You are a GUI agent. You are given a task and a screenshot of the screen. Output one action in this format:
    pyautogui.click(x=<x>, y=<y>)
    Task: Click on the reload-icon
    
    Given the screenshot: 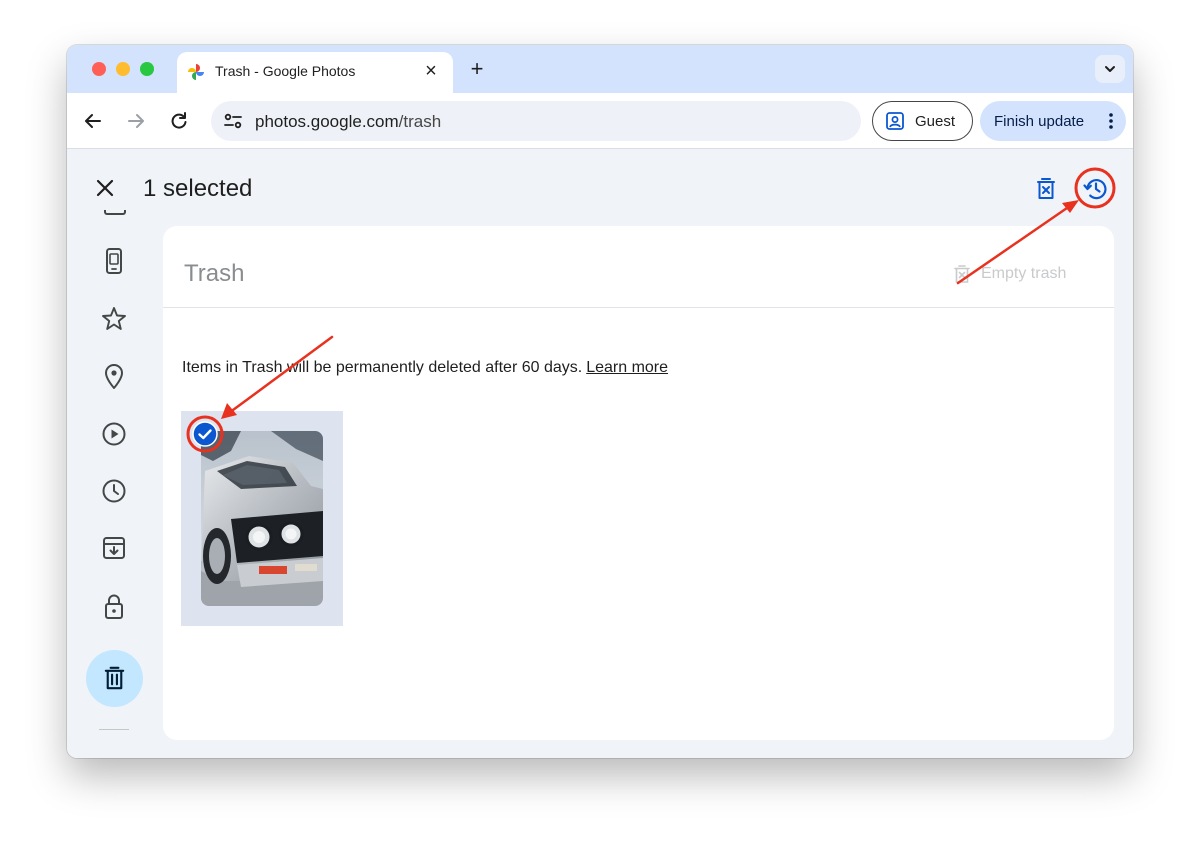 What is the action you would take?
    pyautogui.click(x=179, y=121)
    